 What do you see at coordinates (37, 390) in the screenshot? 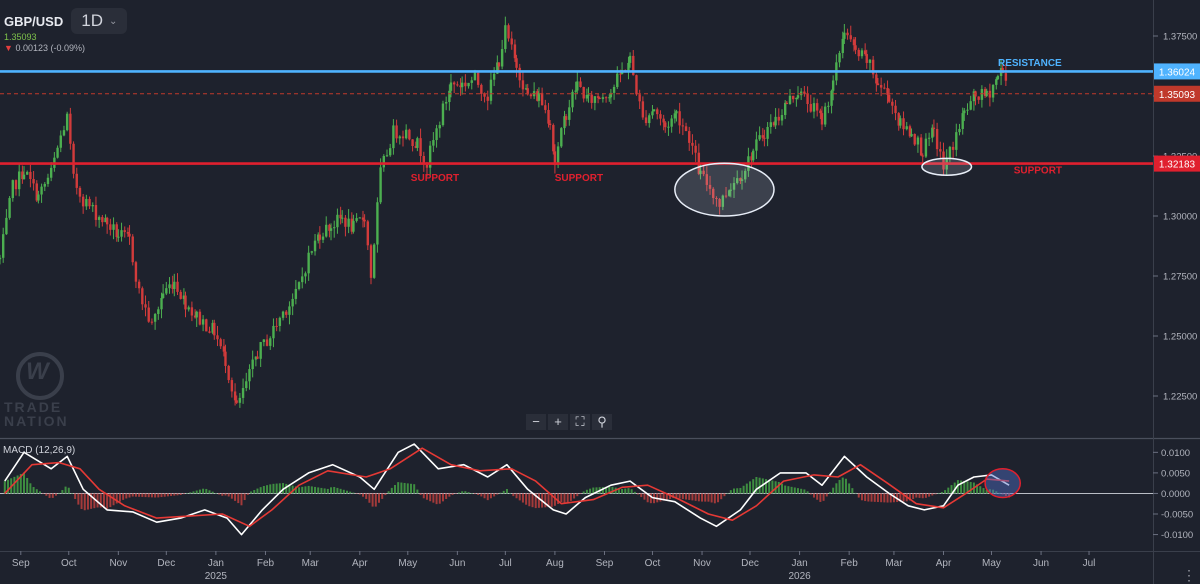
I see `trade-nation-logo: W TRADE NATION` at bounding box center [37, 390].